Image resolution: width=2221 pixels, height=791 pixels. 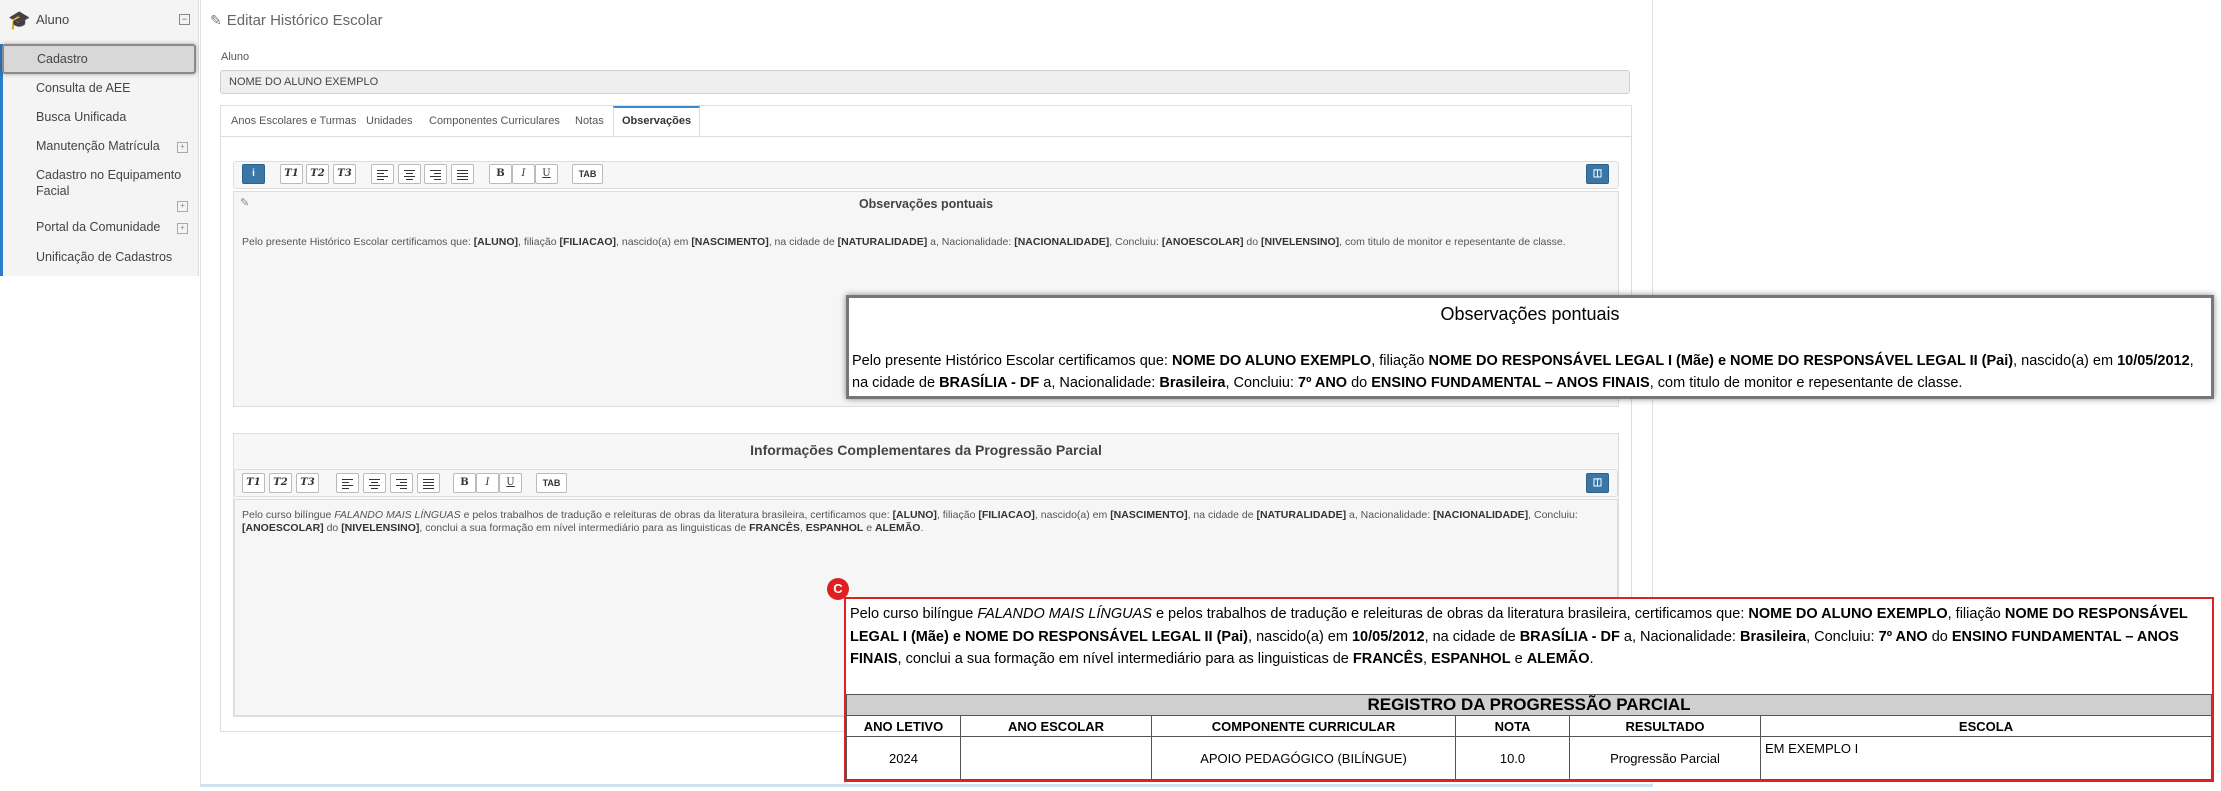 I want to click on sidebar-item-portal-comunidade: Portal da Comunidade, so click(x=98, y=227).